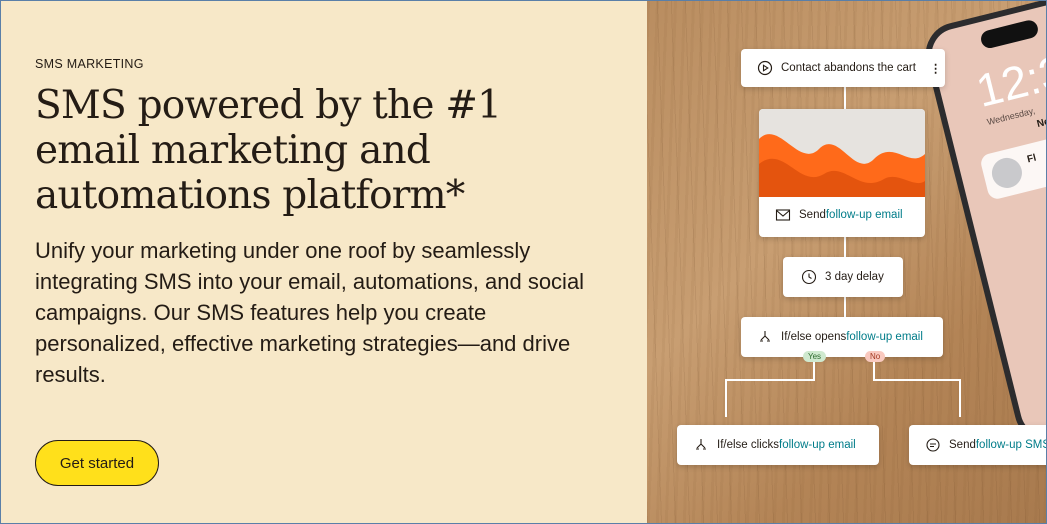 The width and height of the screenshot is (1047, 524). I want to click on if-else-clicks-card: If/else clicks follow-up email, so click(778, 445).